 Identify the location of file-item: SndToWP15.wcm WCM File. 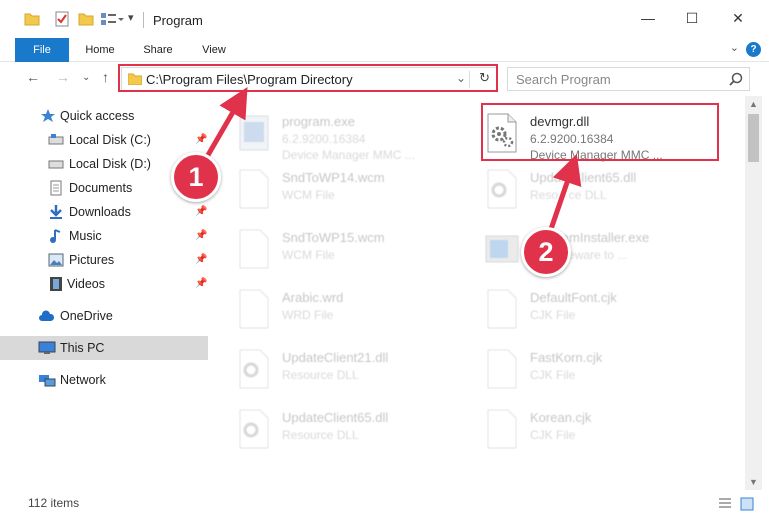
(330, 250).